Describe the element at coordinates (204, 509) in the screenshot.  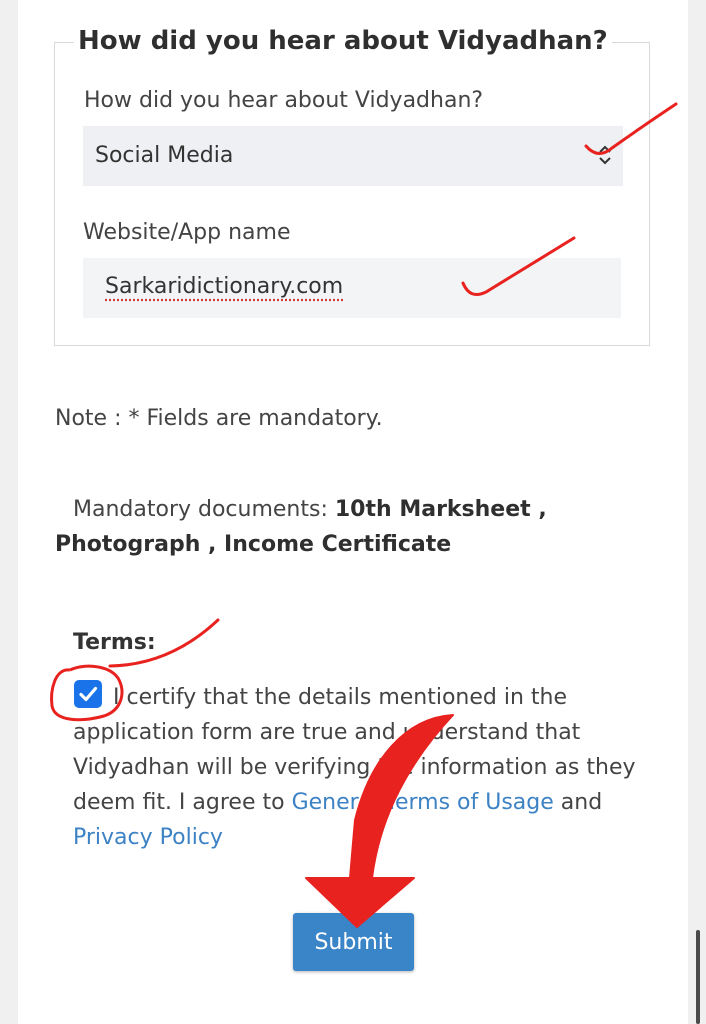
I see `documents-prefix: Mandatory documents:` at that location.